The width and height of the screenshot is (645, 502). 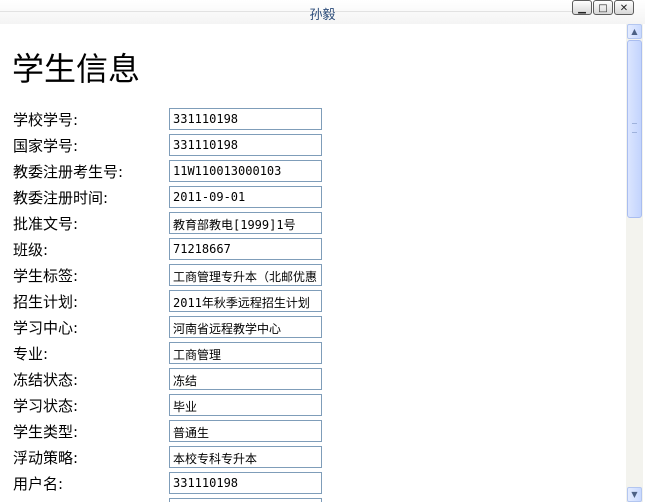 What do you see at coordinates (245, 353) in the screenshot?
I see `field-value-input: 工商管理` at bounding box center [245, 353].